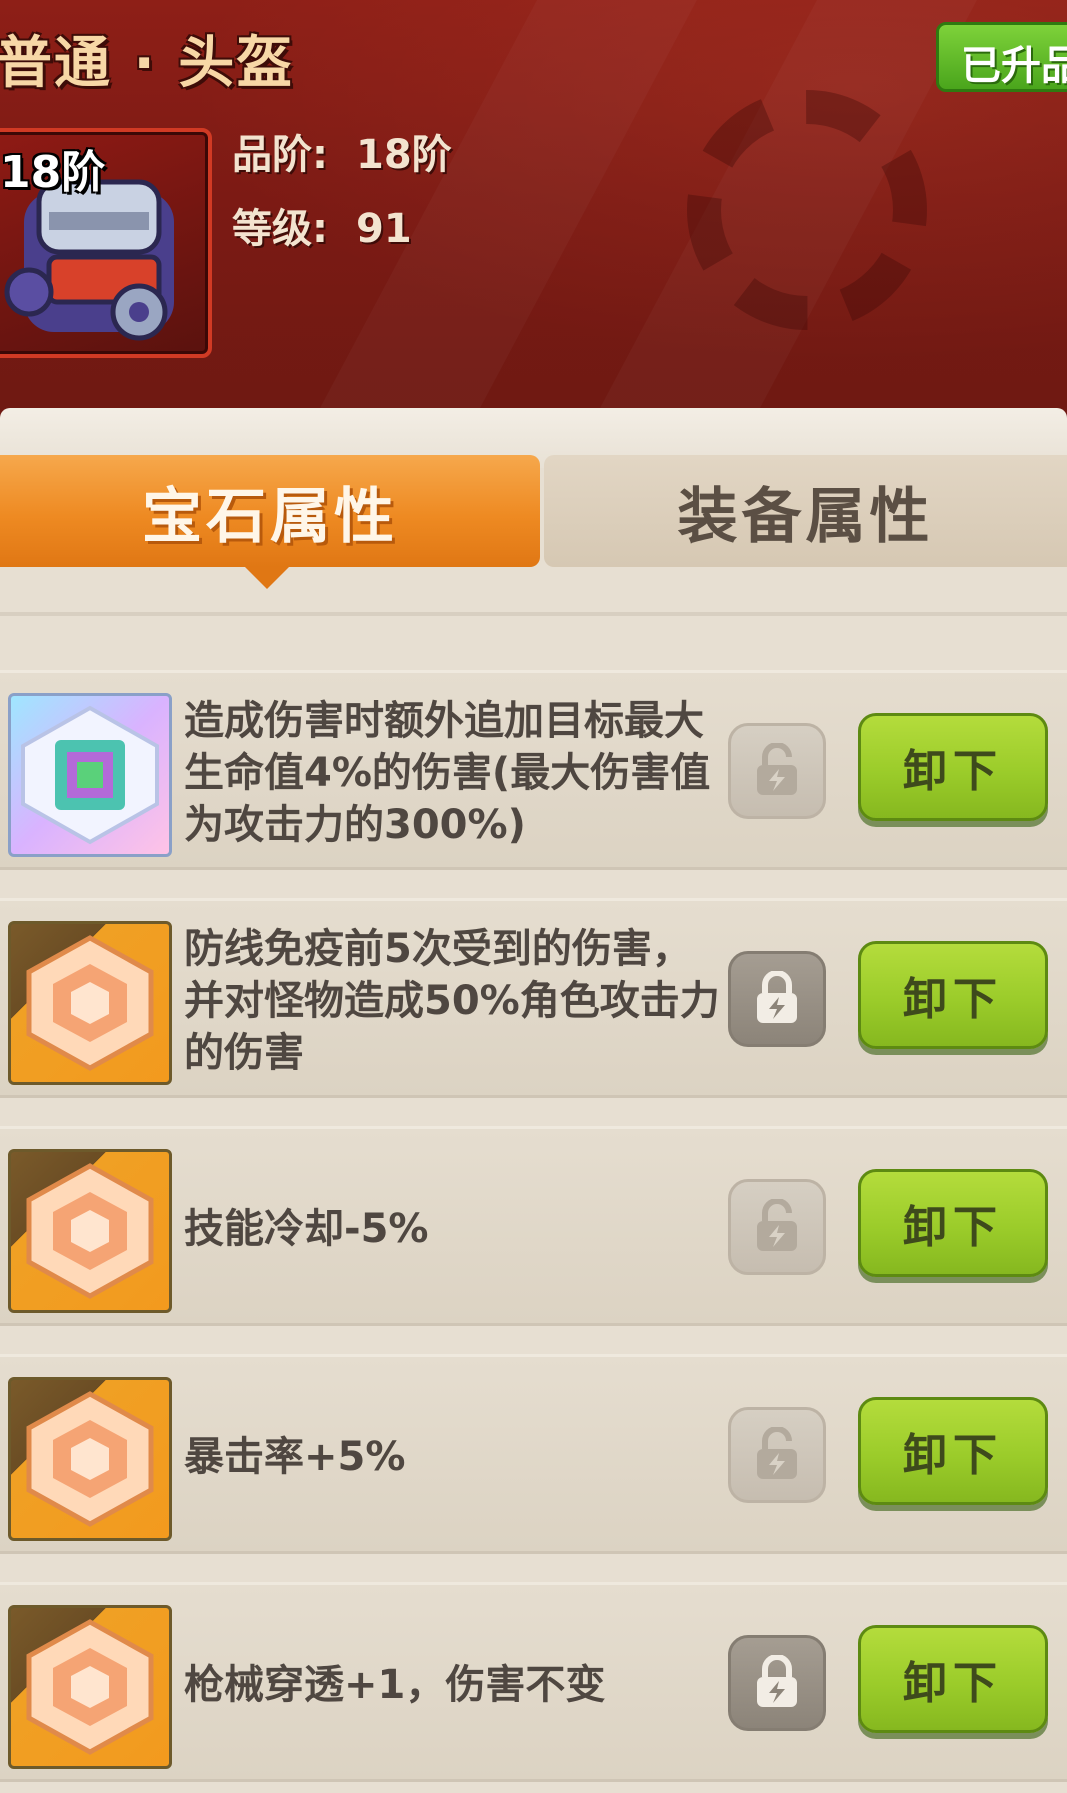  Describe the element at coordinates (270, 522) in the screenshot. I see `tab-gem-attributes: 宝石属性` at that location.